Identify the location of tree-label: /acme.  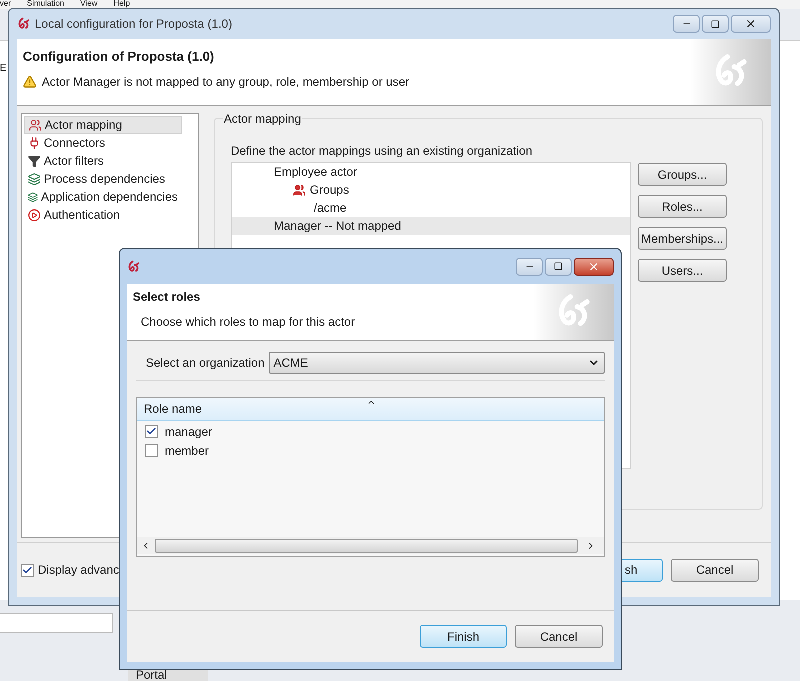
(330, 208).